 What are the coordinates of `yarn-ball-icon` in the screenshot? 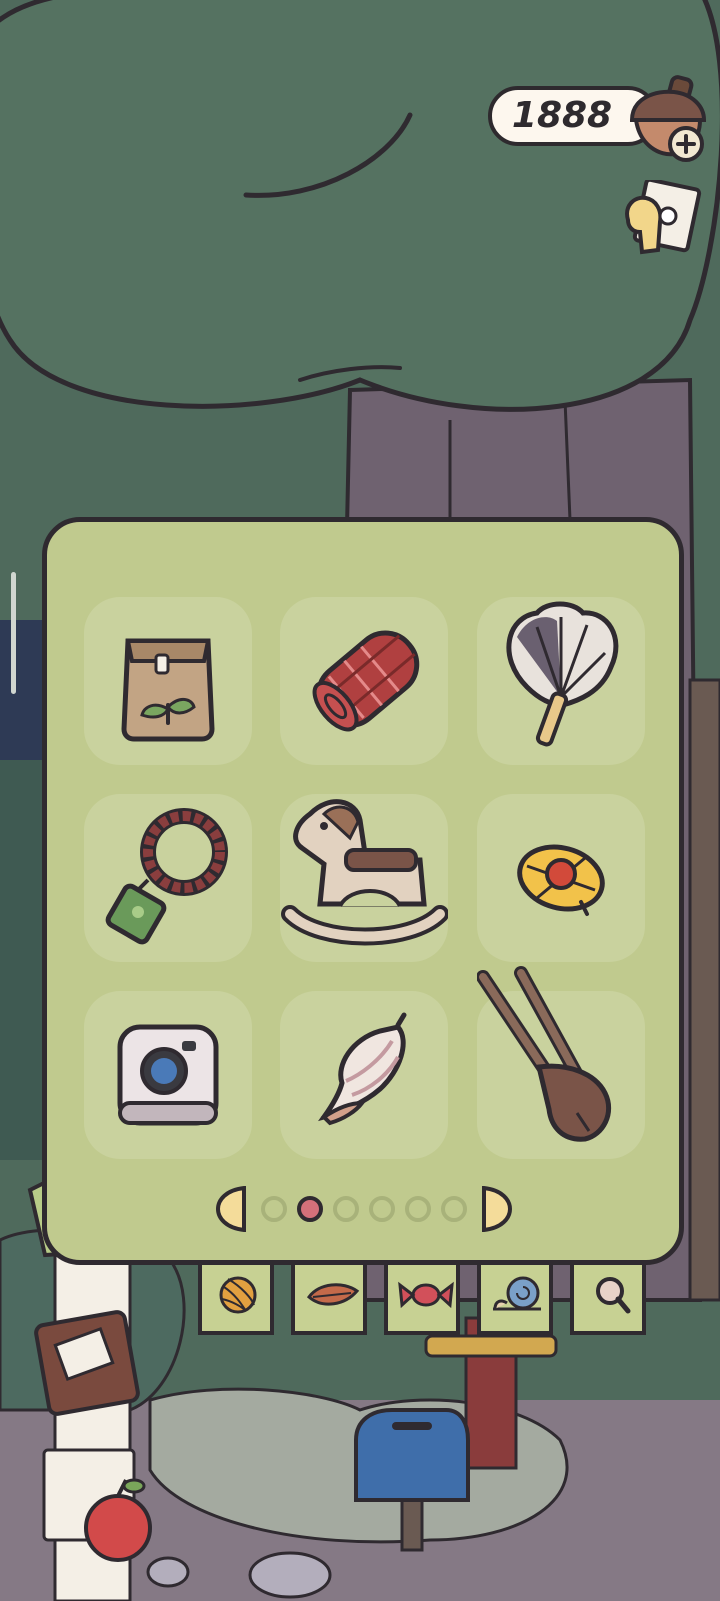 It's located at (238, 1295).